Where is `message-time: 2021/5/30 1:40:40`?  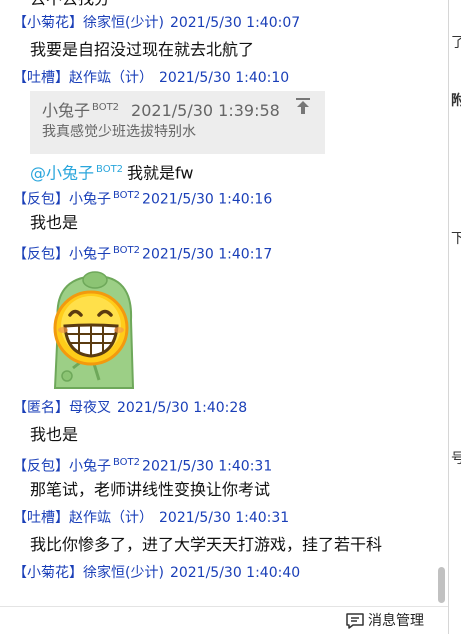 message-time: 2021/5/30 1:40:40 is located at coordinates (235, 573).